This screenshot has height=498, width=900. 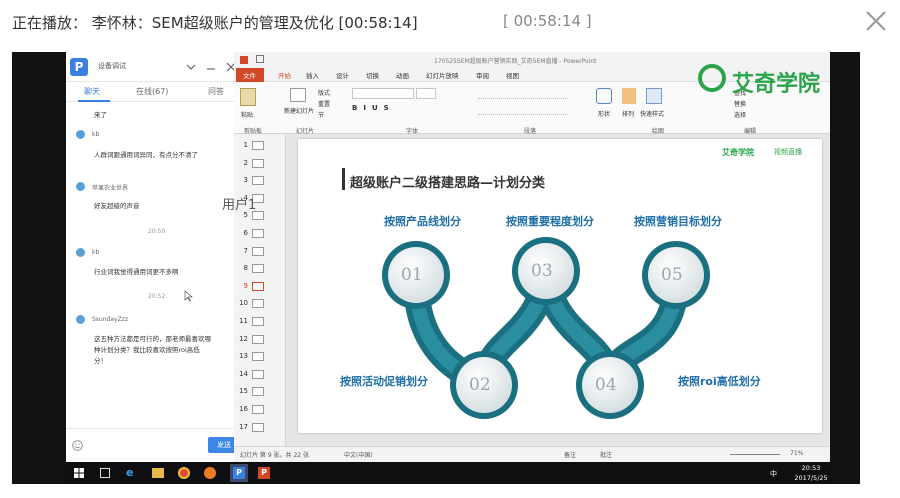 I want to click on chat-tabs: 聊天 在线(67) 问答, so click(x=156, y=92).